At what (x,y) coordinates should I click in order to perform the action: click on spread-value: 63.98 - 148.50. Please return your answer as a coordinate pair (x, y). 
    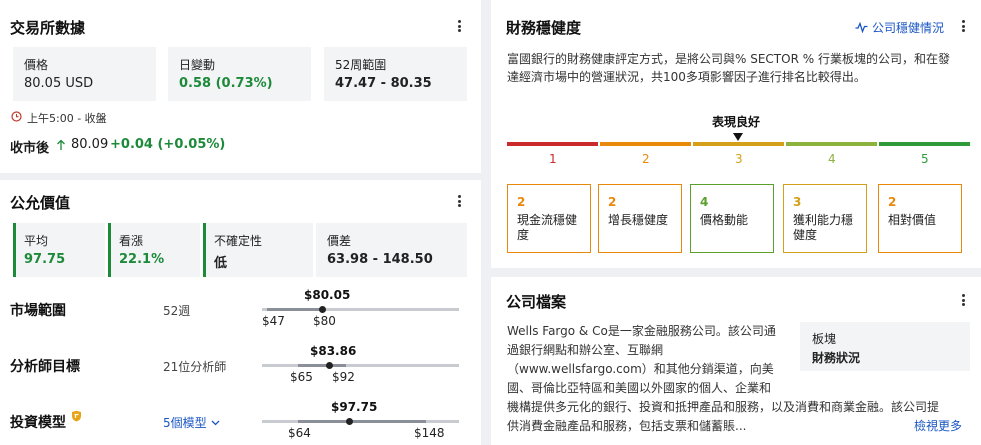
    Looking at the image, I should click on (380, 259).